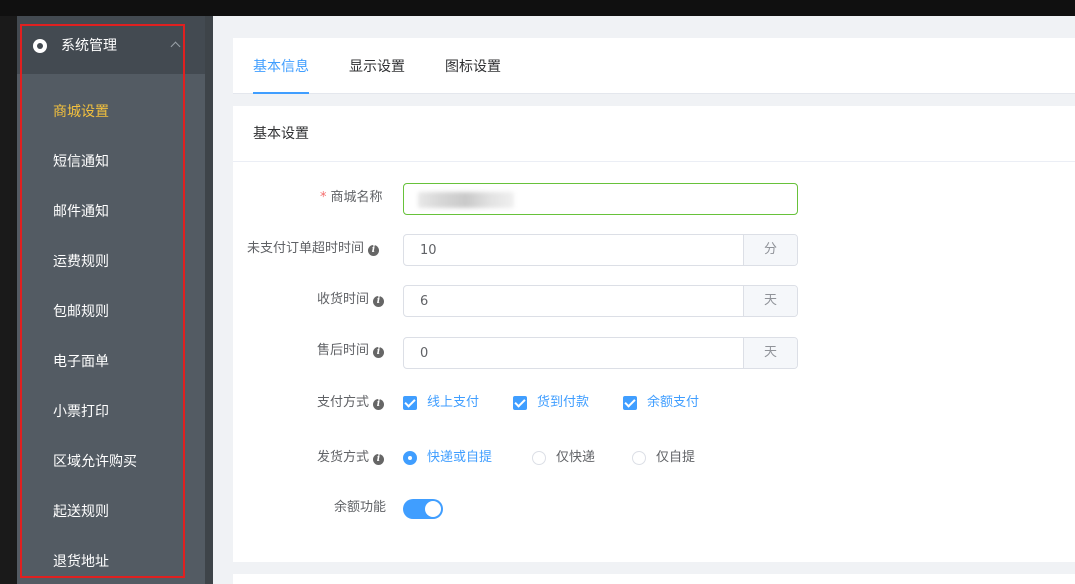 This screenshot has height=584, width=1075. I want to click on payment-method-label-text: 支付方式, so click(343, 402).